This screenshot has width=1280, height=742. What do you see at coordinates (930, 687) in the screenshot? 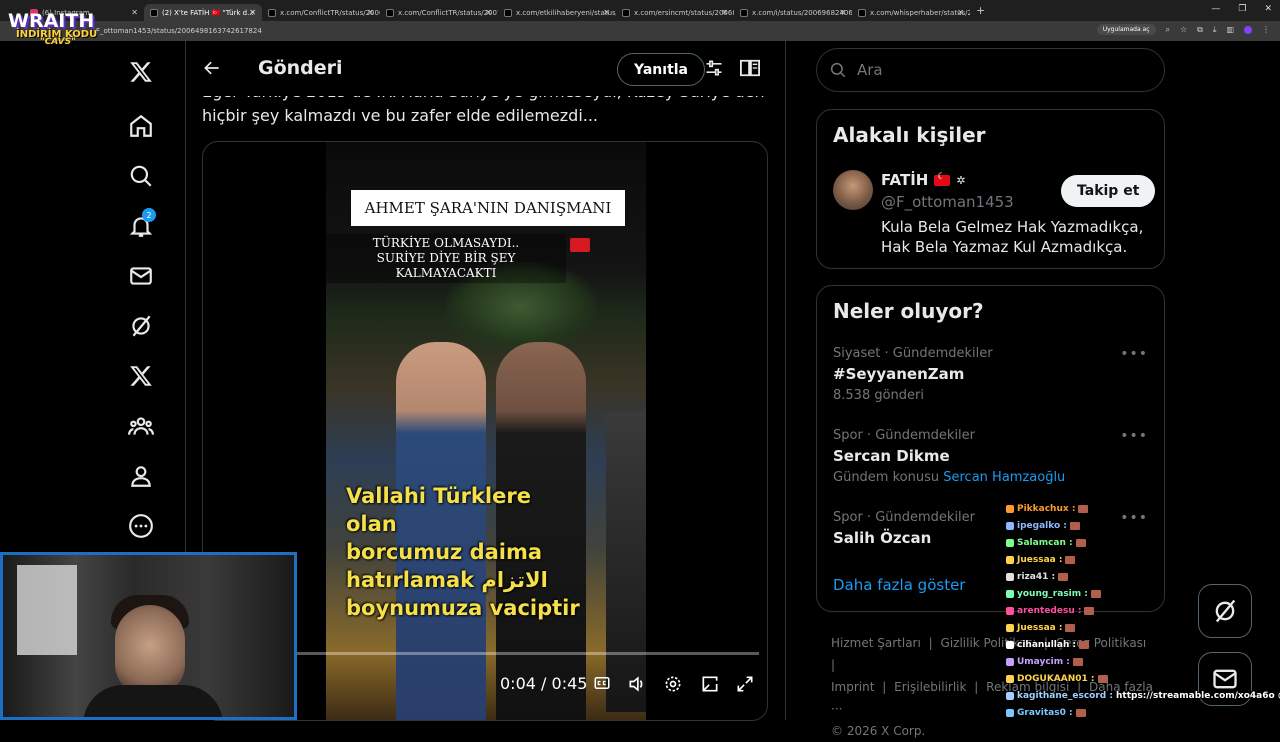
I see `footer-link: Erişilebilirlik` at bounding box center [930, 687].